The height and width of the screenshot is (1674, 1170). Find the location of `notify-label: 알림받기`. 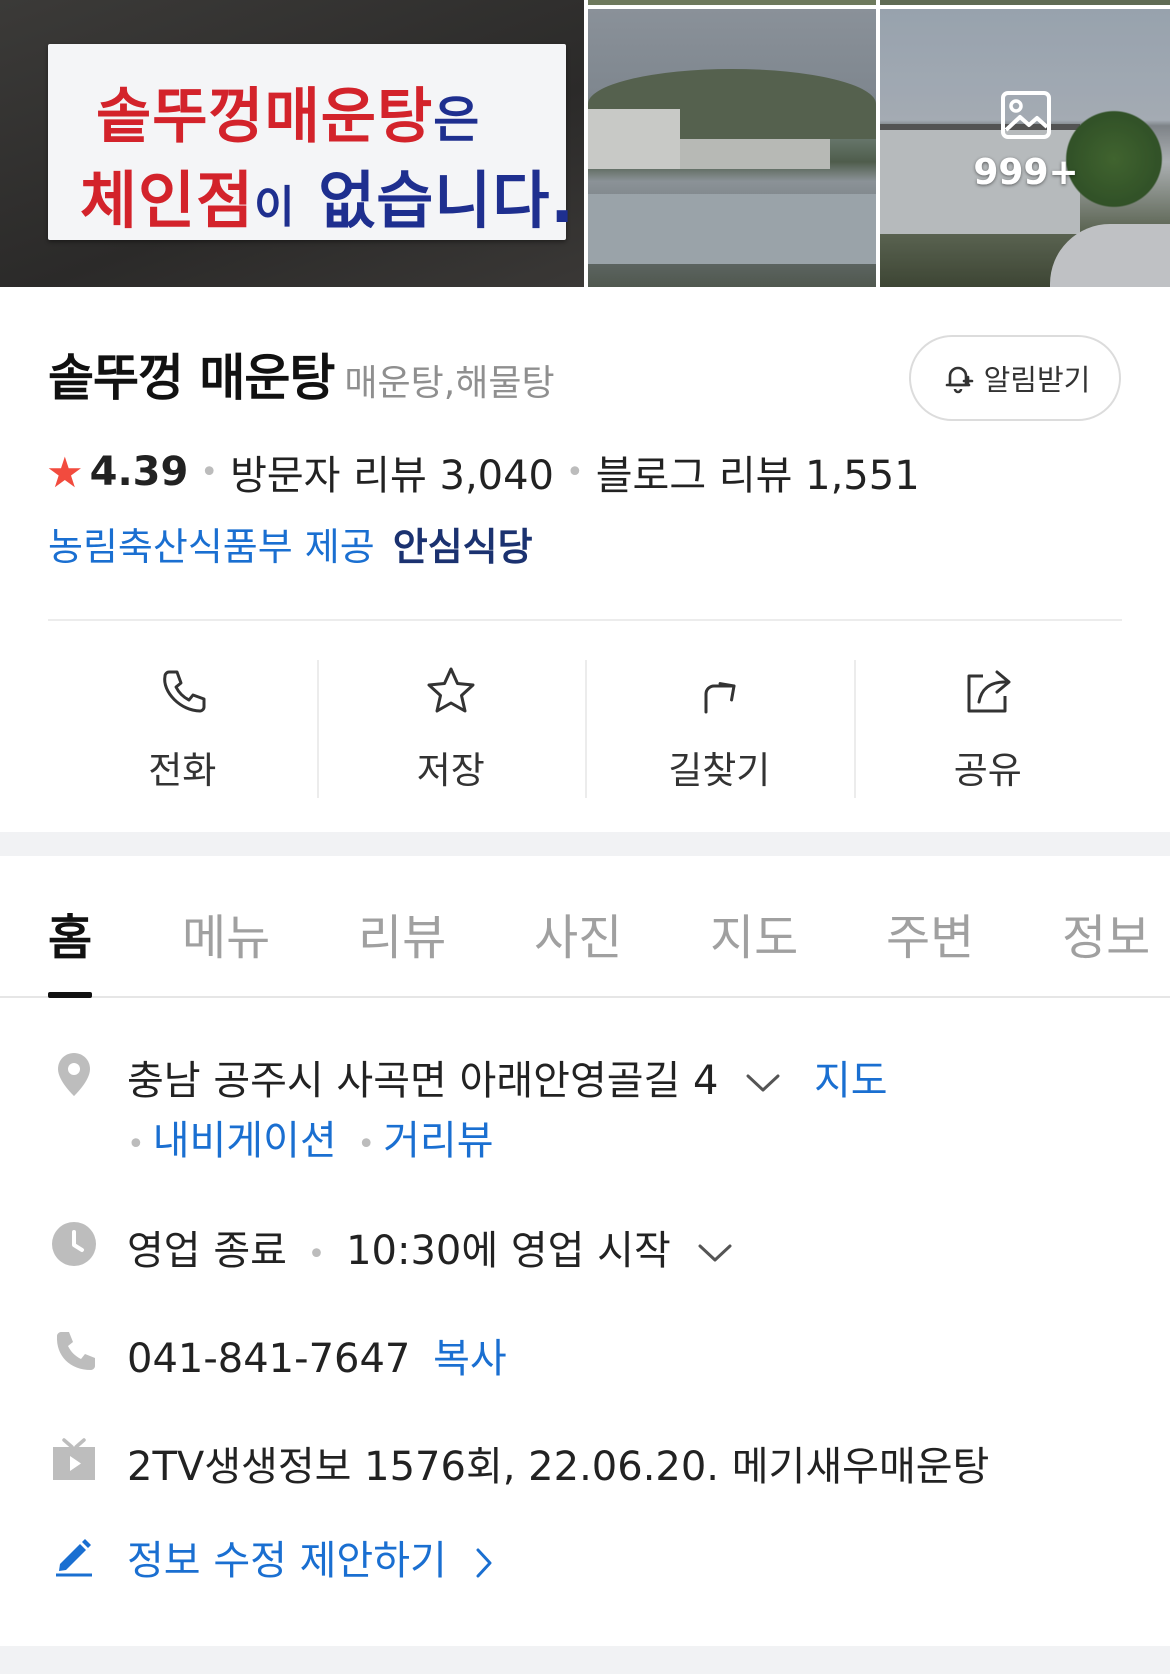

notify-label: 알림받기 is located at coordinates (1037, 380).